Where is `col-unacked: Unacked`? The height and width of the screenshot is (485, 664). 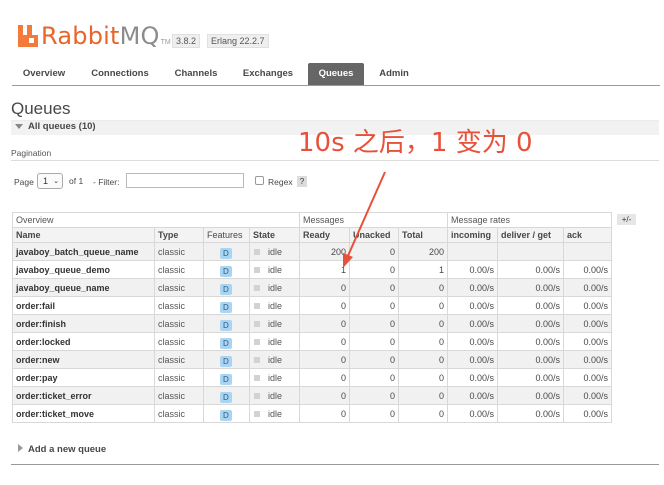 col-unacked: Unacked is located at coordinates (374, 235).